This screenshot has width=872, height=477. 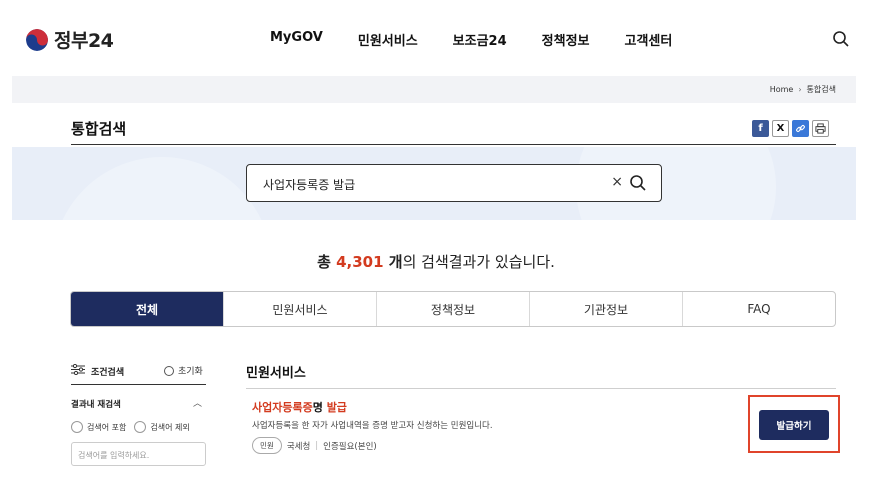 What do you see at coordinates (803, 89) in the screenshot?
I see `breadcrumb: Home › 통합검색` at bounding box center [803, 89].